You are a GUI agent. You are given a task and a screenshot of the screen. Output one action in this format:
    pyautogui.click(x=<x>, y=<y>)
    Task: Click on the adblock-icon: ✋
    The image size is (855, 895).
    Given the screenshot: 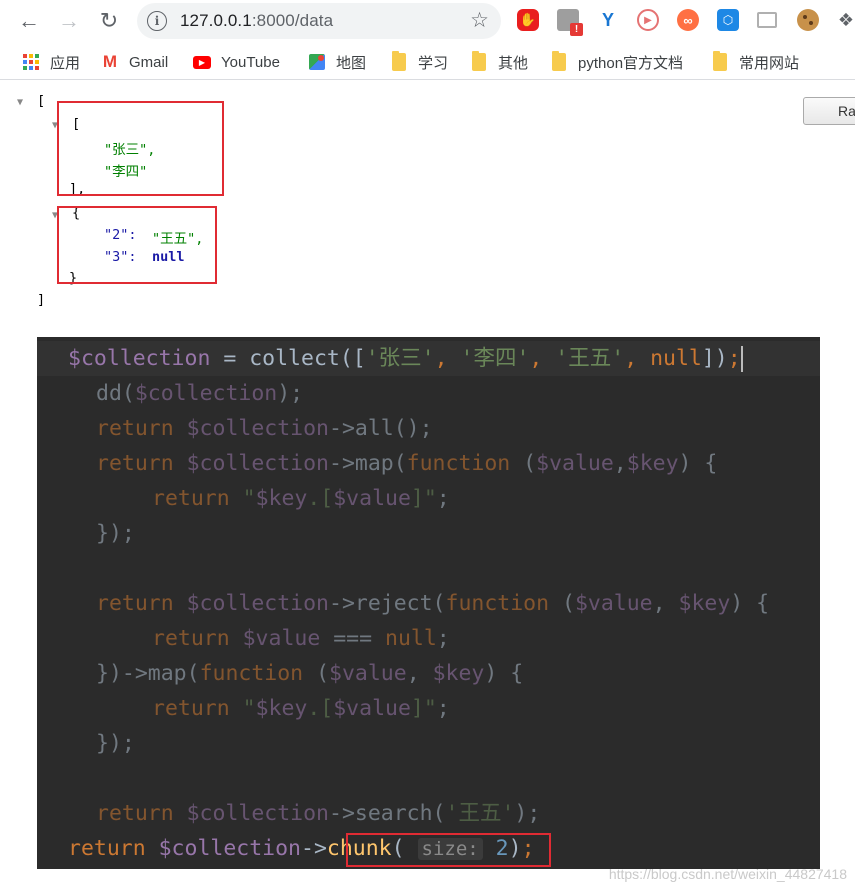 What is the action you would take?
    pyautogui.click(x=528, y=20)
    